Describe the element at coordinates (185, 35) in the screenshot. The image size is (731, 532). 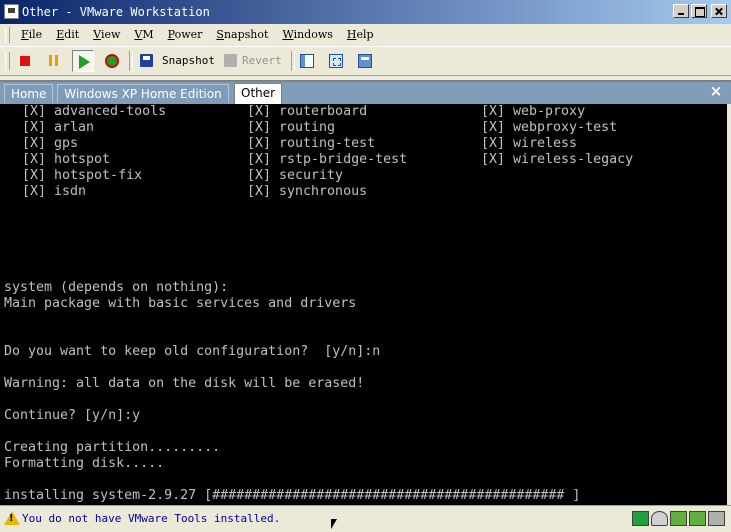
I see `menu-power: Power` at that location.